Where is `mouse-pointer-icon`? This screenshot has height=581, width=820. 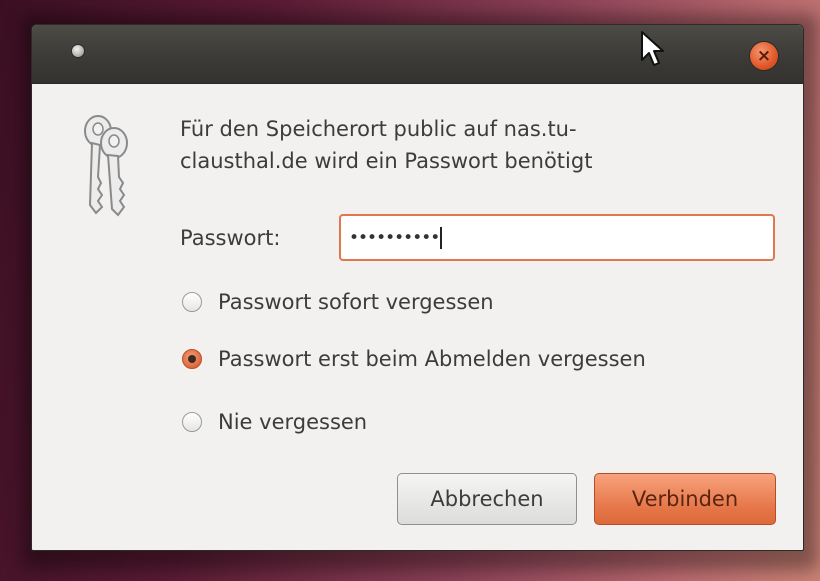
mouse-pointer-icon is located at coordinates (652, 48).